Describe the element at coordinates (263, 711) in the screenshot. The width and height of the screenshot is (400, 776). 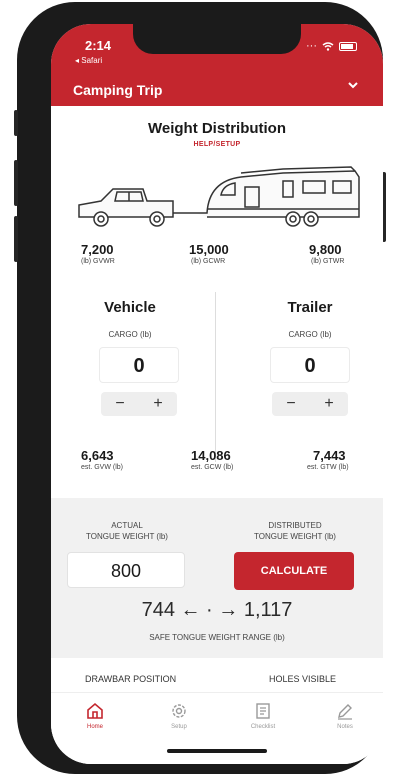
I see `checklist-icon` at that location.